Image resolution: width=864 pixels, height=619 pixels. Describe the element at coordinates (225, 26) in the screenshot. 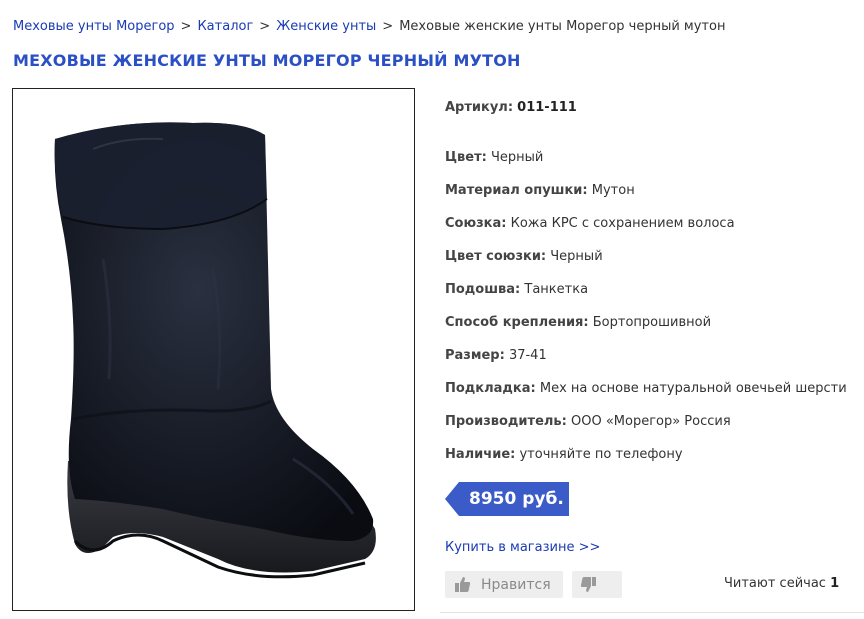

I see `breadcrumb-link-catalog: Каталог` at that location.